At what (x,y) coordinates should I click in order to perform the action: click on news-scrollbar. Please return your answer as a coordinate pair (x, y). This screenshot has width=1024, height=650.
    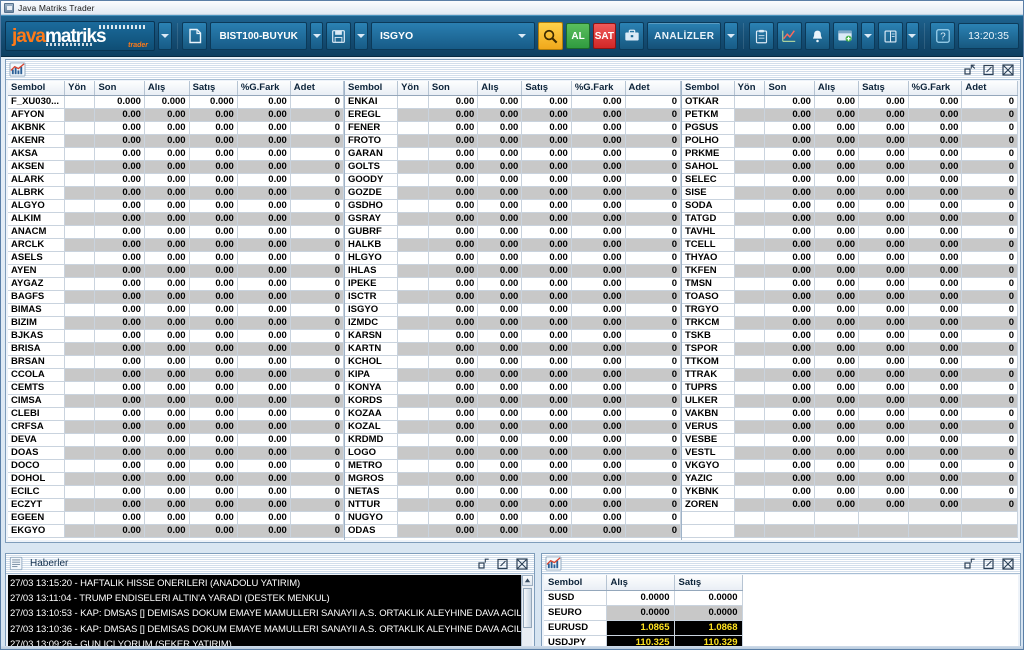
    Looking at the image, I should click on (527, 610).